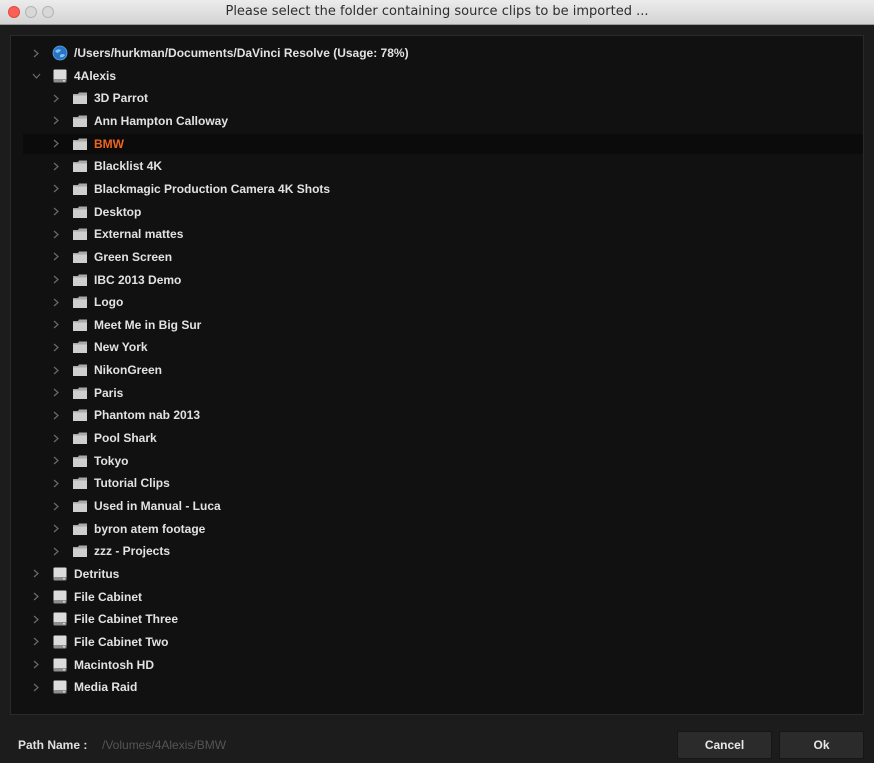 This screenshot has height=763, width=874. What do you see at coordinates (128, 166) in the screenshot?
I see `tree-row-label: Blacklist 4K` at bounding box center [128, 166].